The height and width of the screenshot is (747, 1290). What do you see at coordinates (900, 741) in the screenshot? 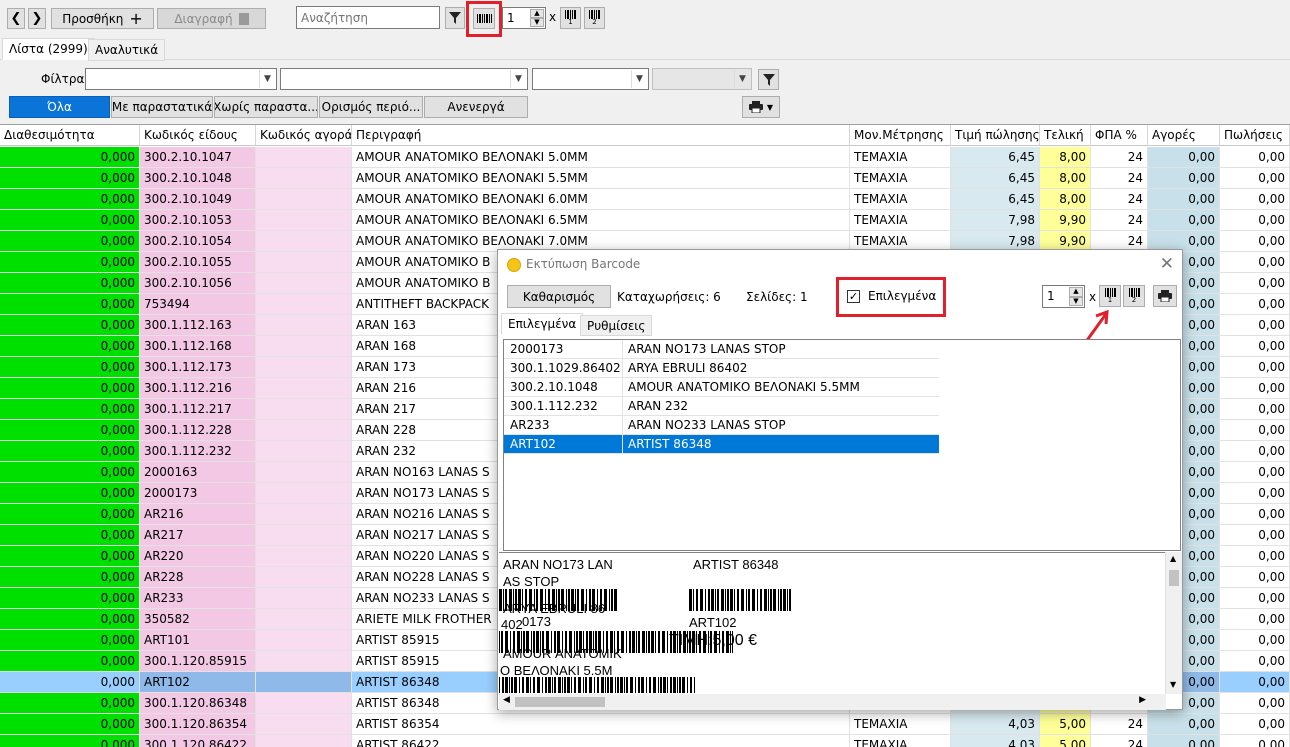
I see `table-cell: ΤΕΜΑΧΙΑ` at bounding box center [900, 741].